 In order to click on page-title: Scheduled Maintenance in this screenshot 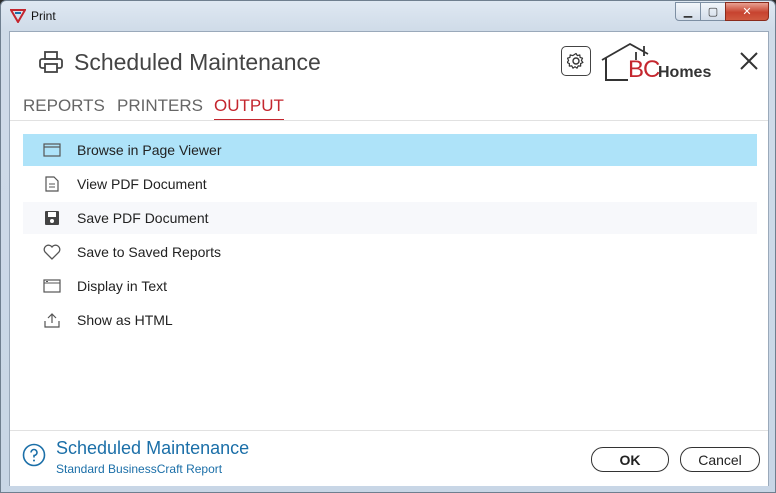, I will do `click(197, 62)`.